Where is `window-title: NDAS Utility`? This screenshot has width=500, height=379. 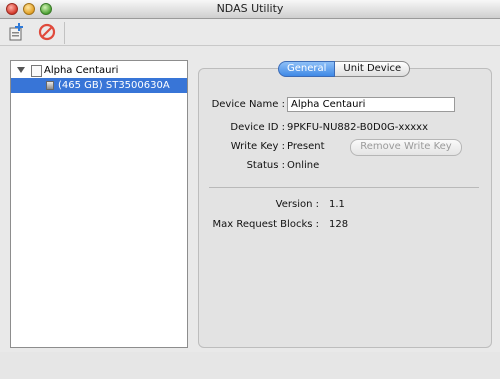 window-title: NDAS Utility is located at coordinates (250, 8).